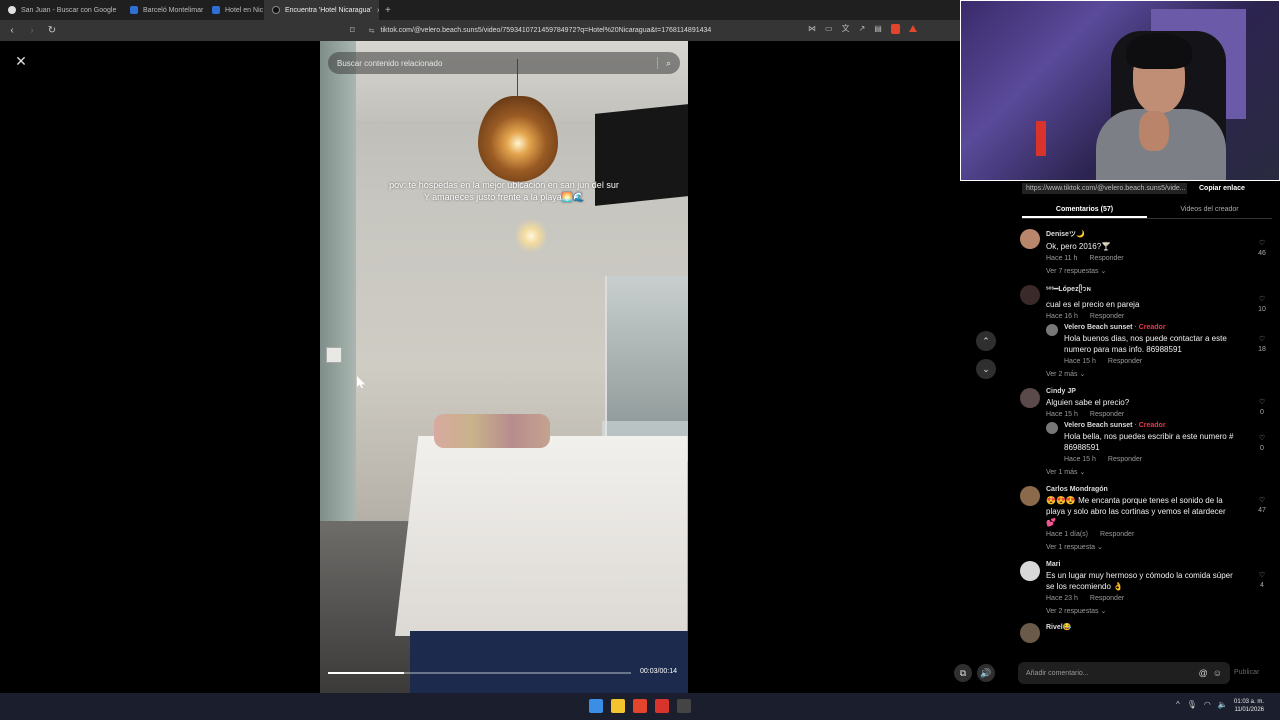 This screenshot has height=720, width=1280. What do you see at coordinates (1262, 249) in the screenshot?
I see `like-button: ♡ 46` at bounding box center [1262, 249].